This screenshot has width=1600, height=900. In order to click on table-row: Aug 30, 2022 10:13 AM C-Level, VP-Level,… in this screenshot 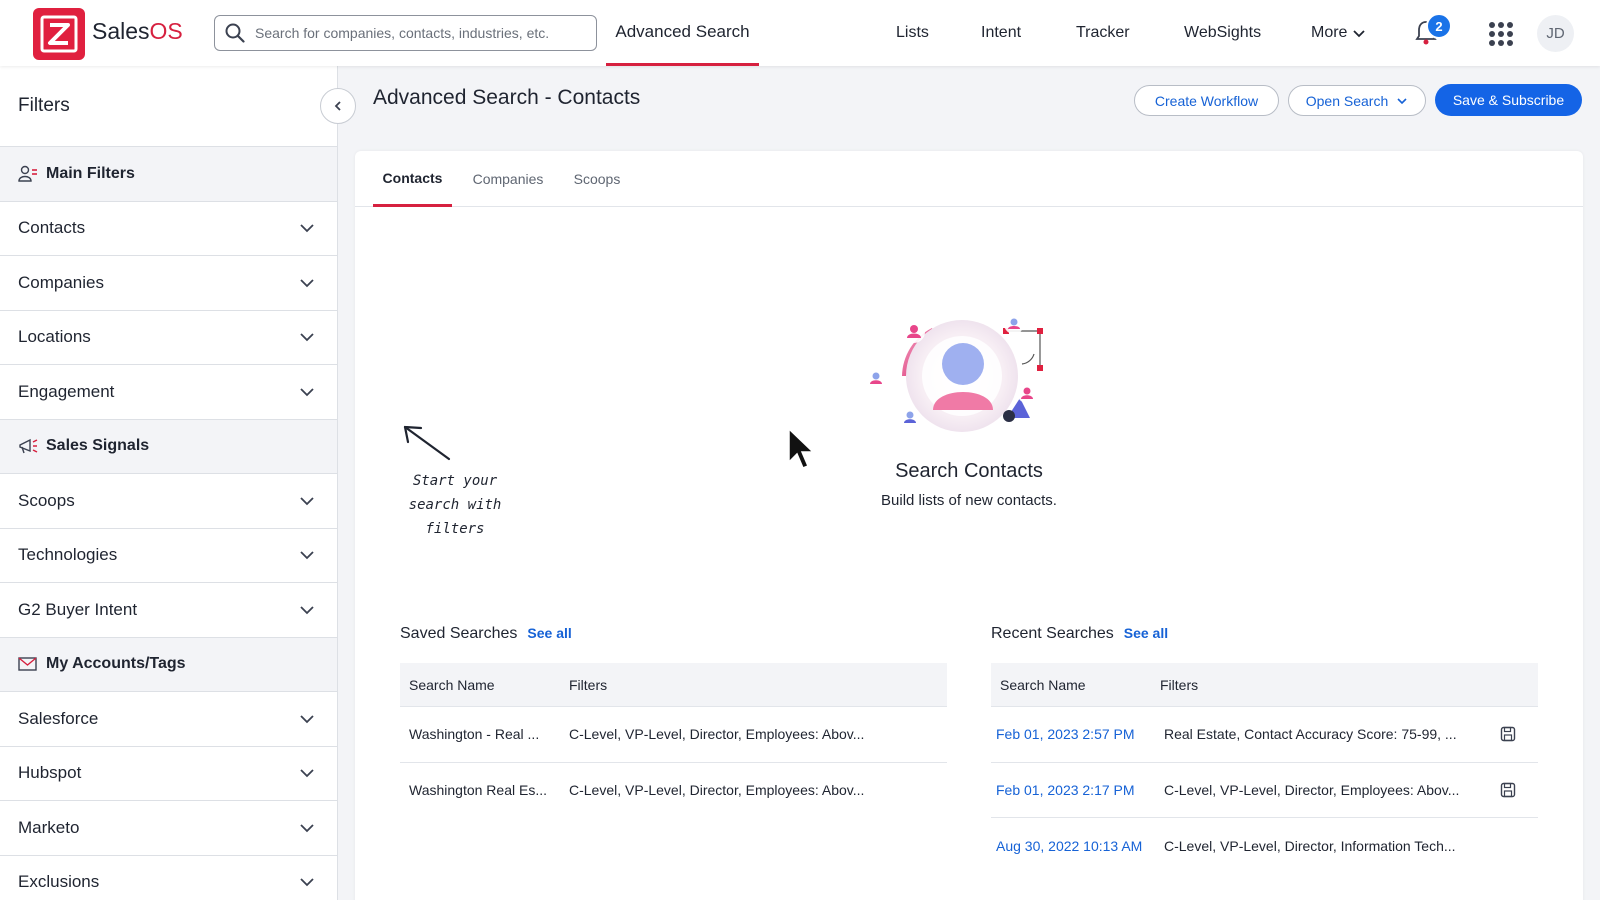, I will do `click(1264, 846)`.